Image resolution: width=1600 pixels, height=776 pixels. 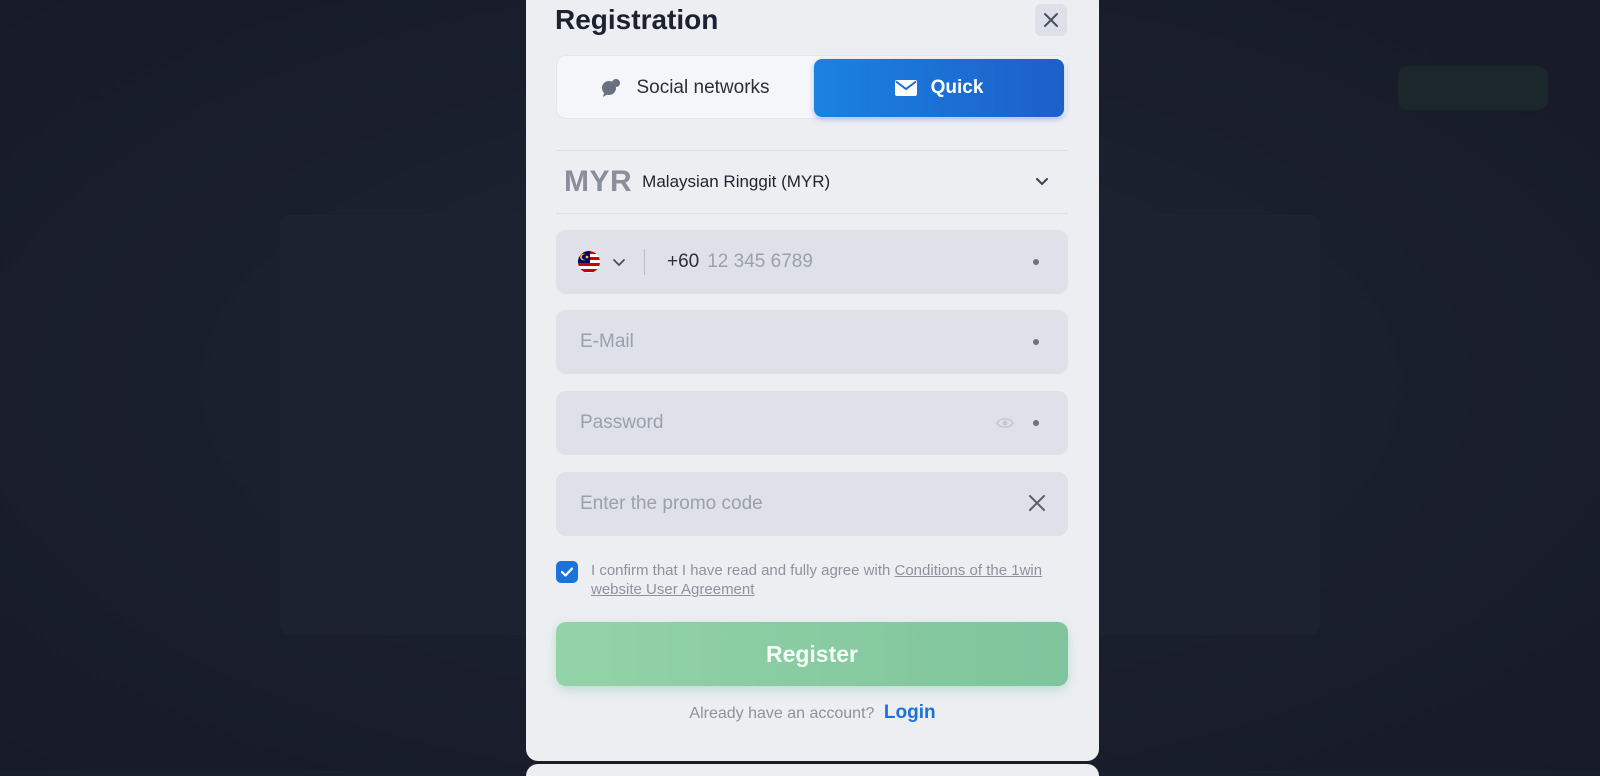 What do you see at coordinates (812, 654) in the screenshot?
I see `register-button: Register` at bounding box center [812, 654].